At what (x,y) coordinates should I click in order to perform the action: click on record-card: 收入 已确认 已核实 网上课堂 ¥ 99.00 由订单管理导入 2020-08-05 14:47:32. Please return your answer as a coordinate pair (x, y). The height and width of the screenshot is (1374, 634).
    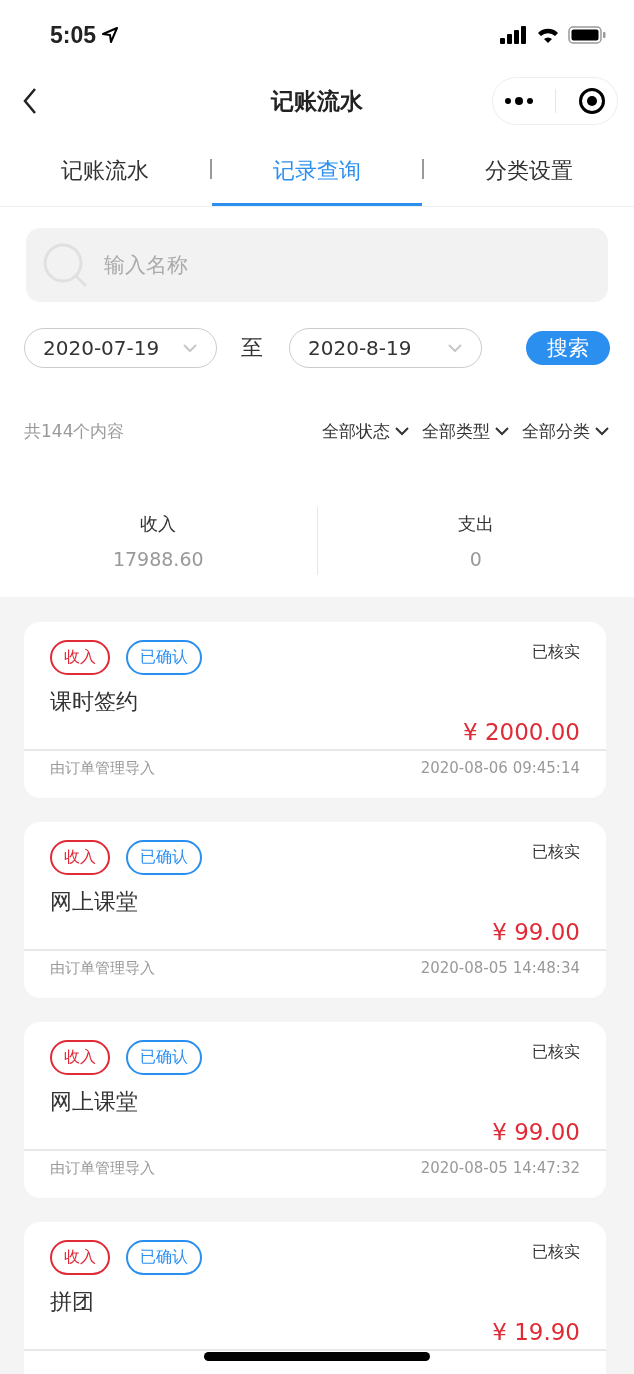
    Looking at the image, I should click on (315, 1110).